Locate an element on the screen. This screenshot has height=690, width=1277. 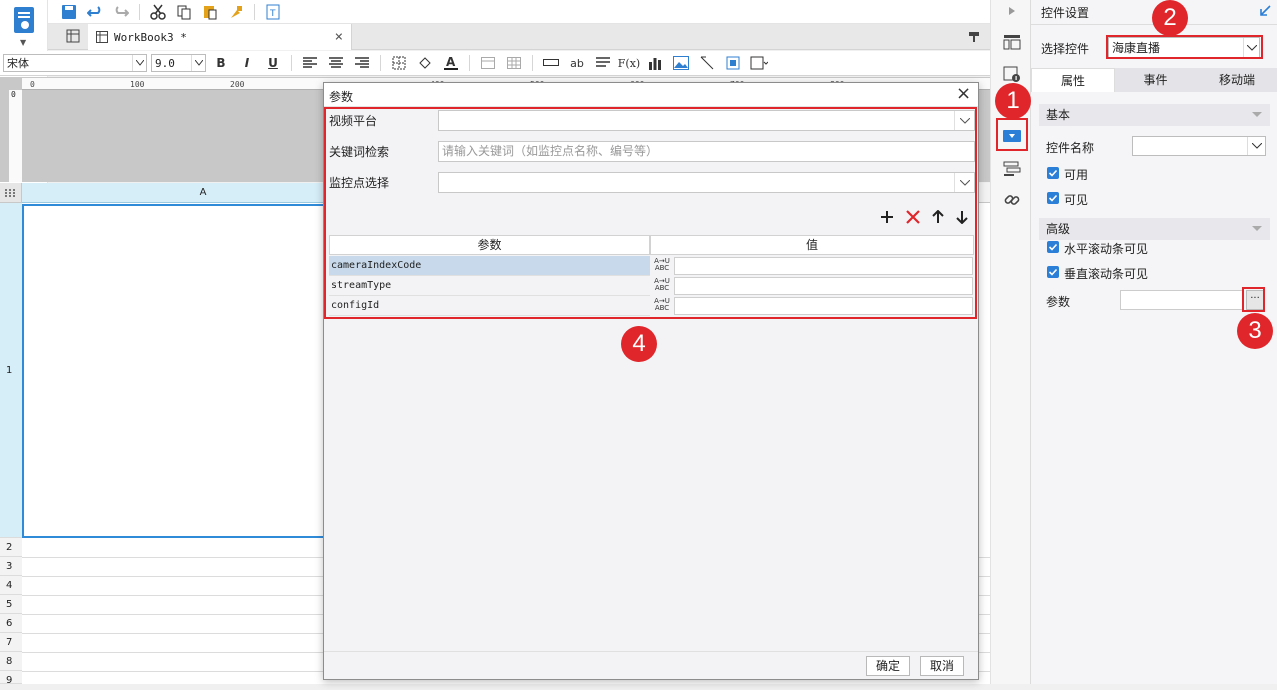
cut-icon is located at coordinates (158, 12).